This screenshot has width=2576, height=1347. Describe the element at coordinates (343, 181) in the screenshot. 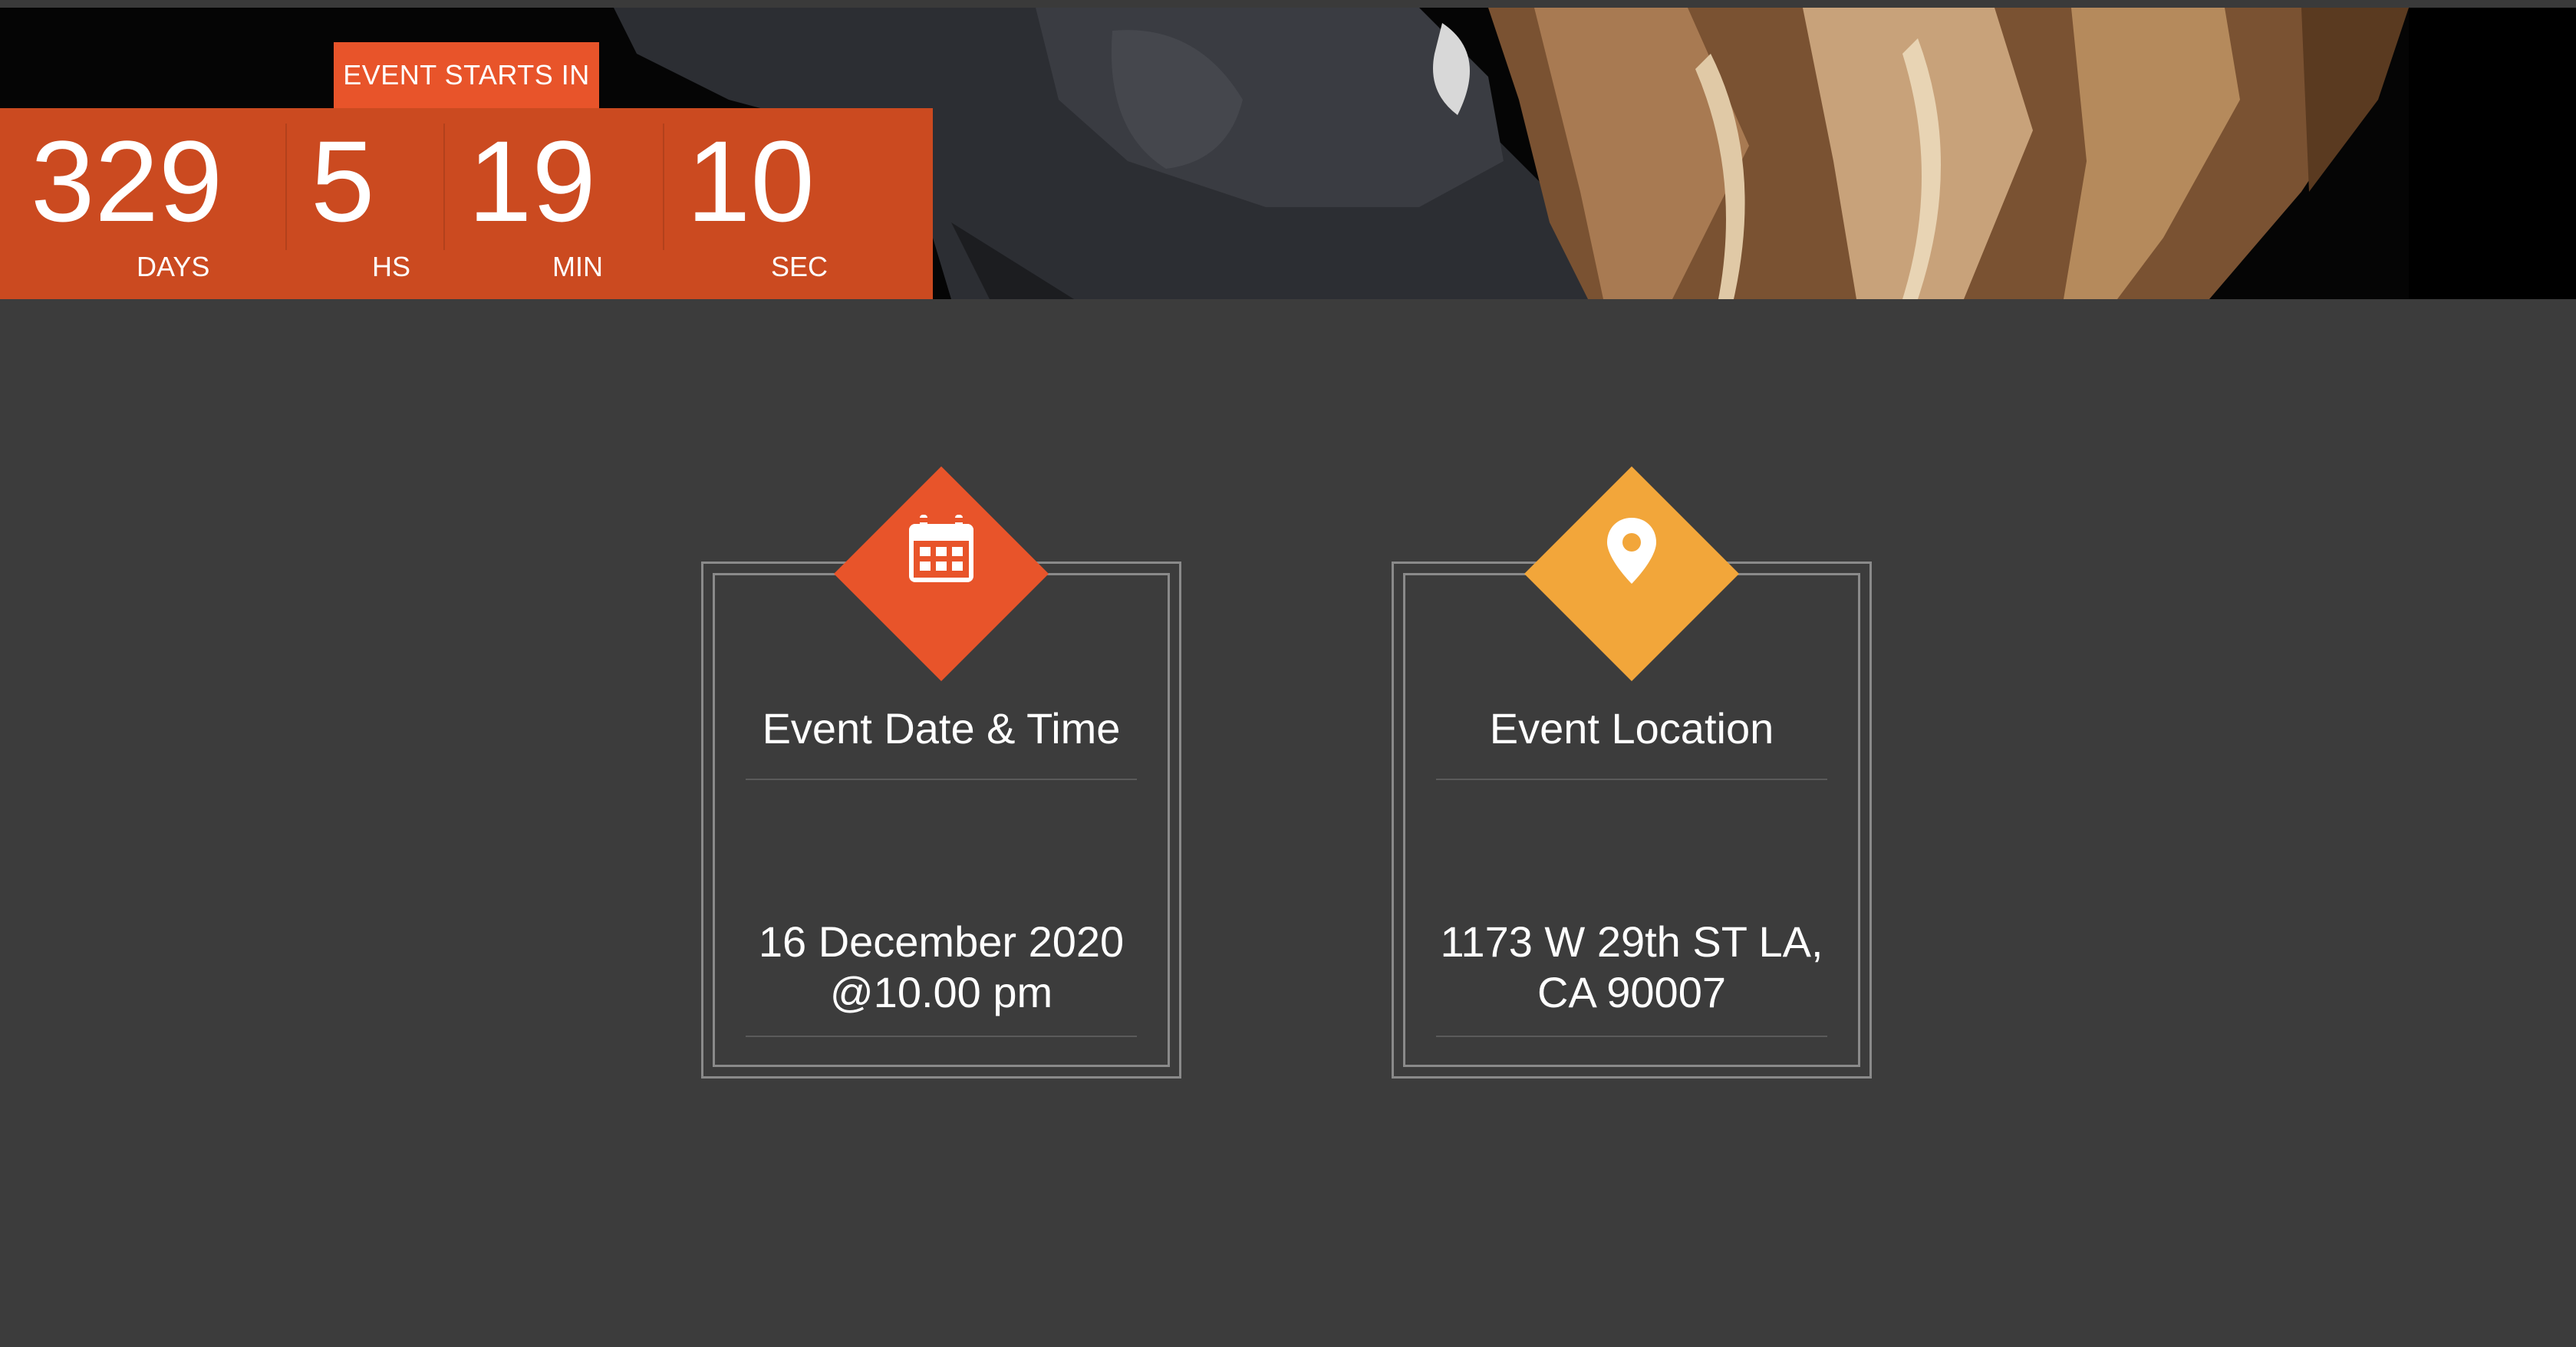

I see `countdown-hours-value: 5` at that location.